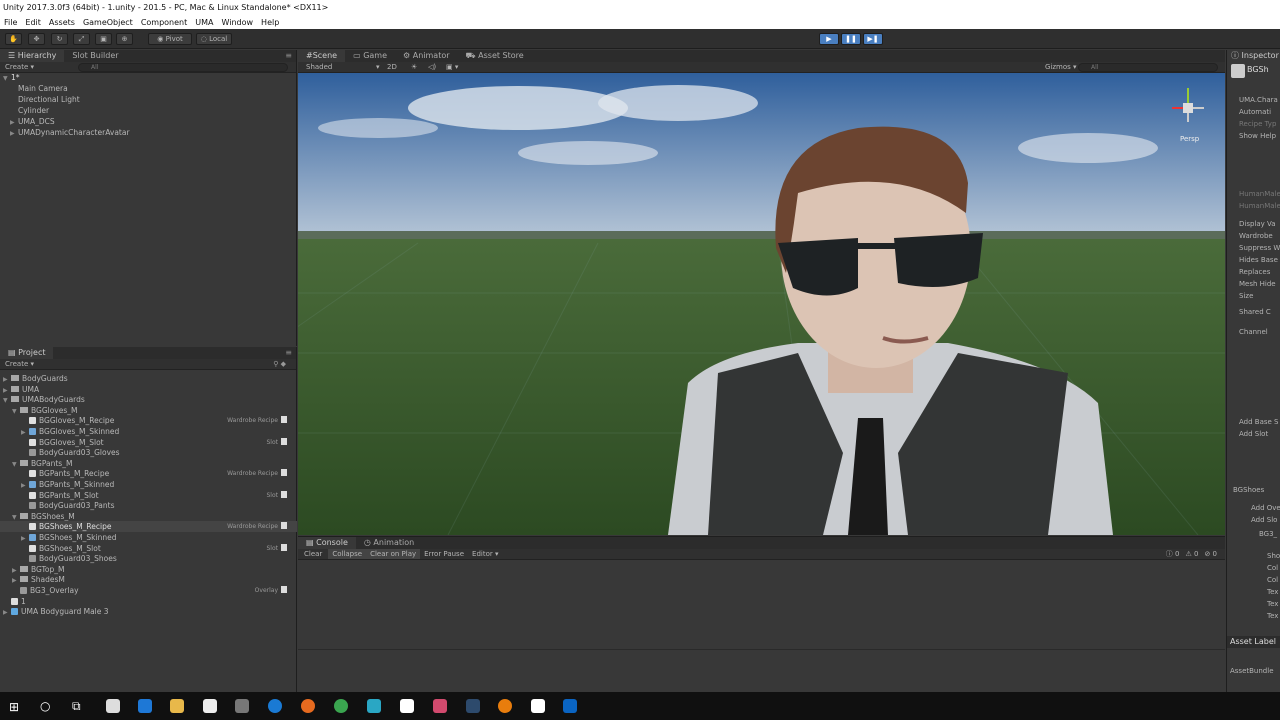 This screenshot has width=1280, height=720. Describe the element at coordinates (29, 110) in the screenshot. I see `hierarchy-item: Cylinder` at that location.